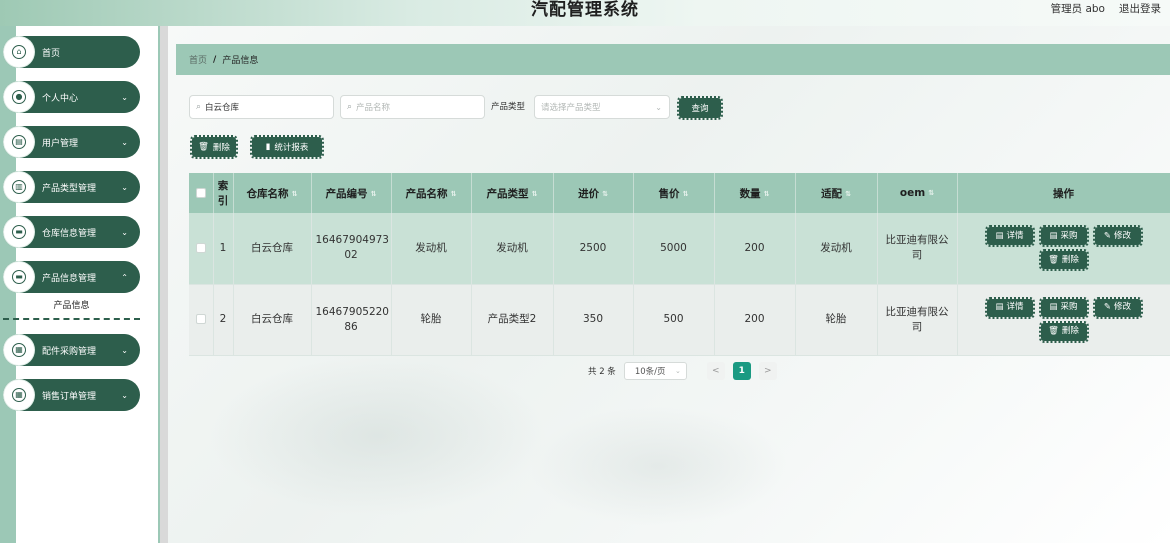 Image resolution: width=1170 pixels, height=543 pixels. What do you see at coordinates (60, 98) in the screenshot?
I see `sidebar-item-label: 个人中心` at bounding box center [60, 98].